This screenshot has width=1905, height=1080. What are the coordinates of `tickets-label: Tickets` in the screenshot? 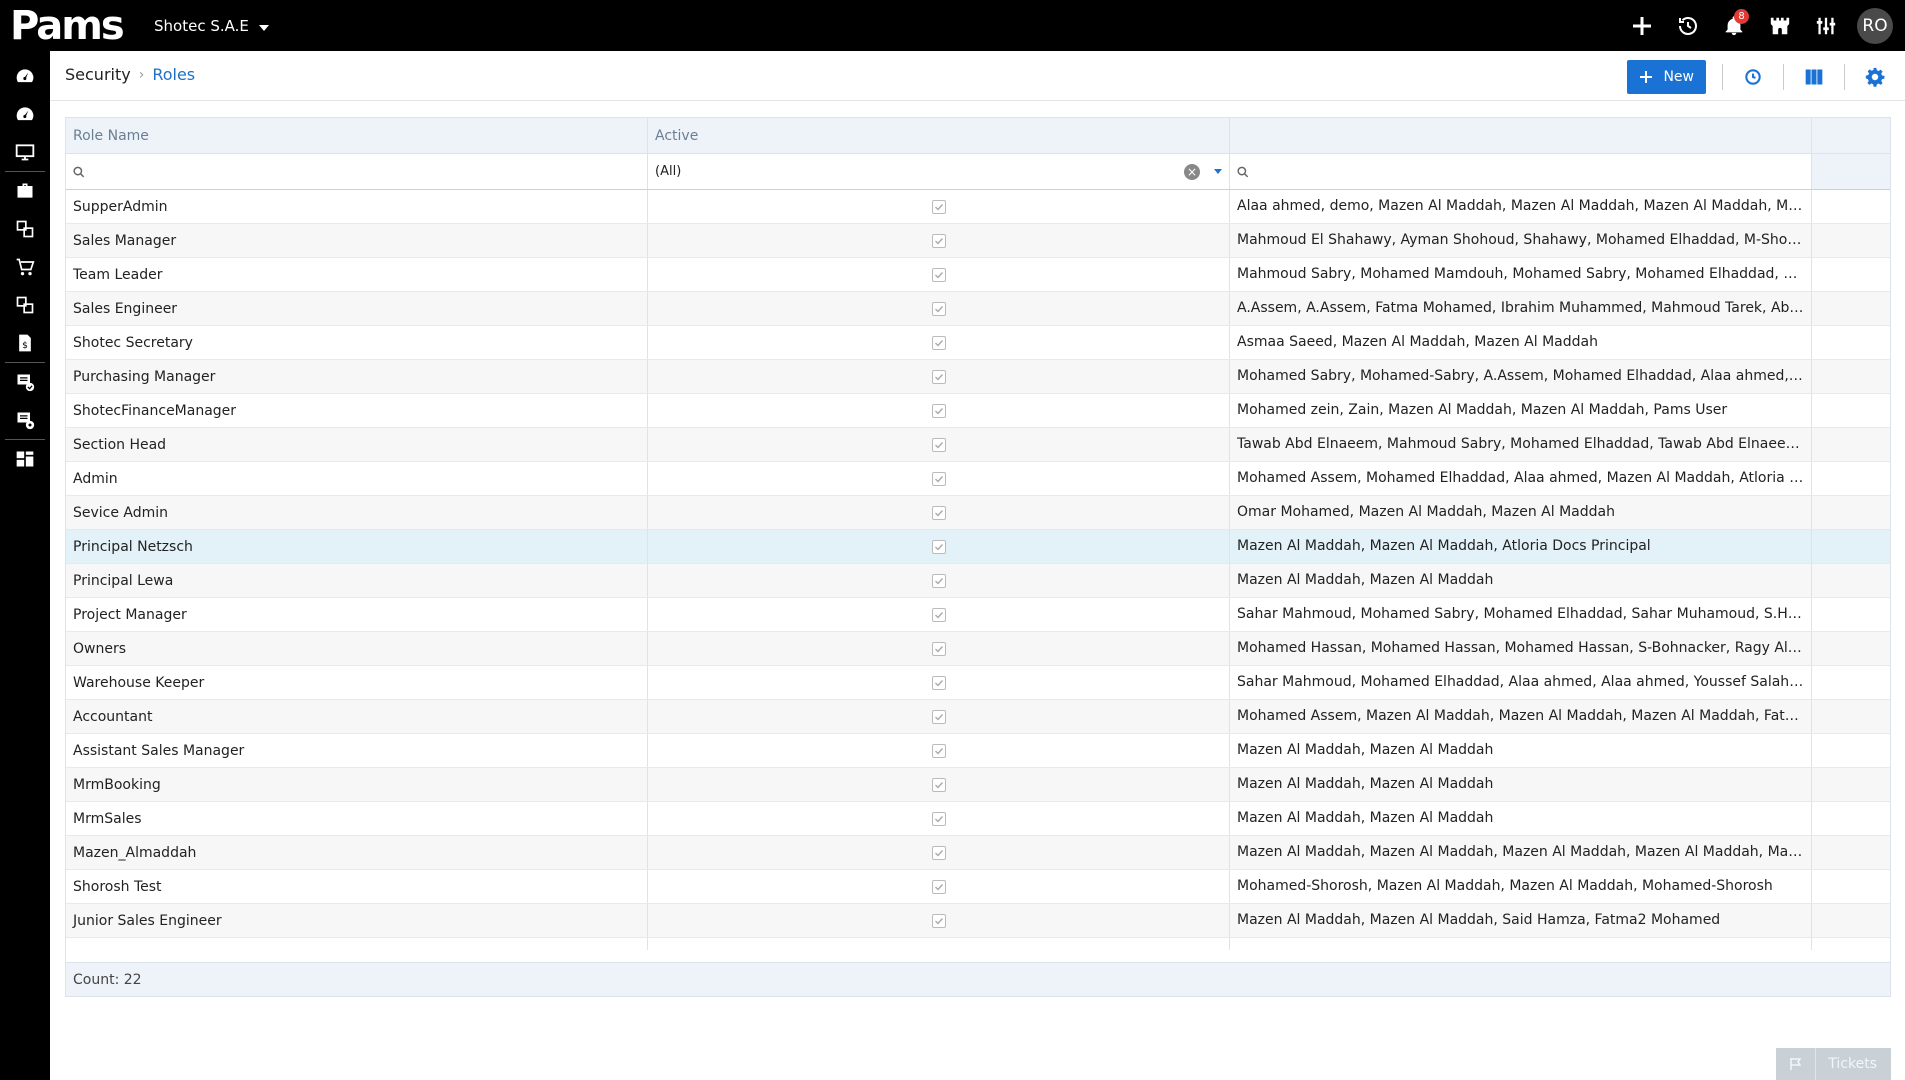 It's located at (1852, 1064).